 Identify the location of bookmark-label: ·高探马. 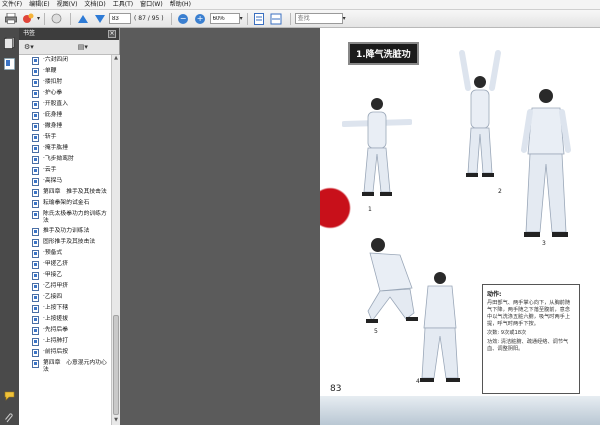
(53, 181).